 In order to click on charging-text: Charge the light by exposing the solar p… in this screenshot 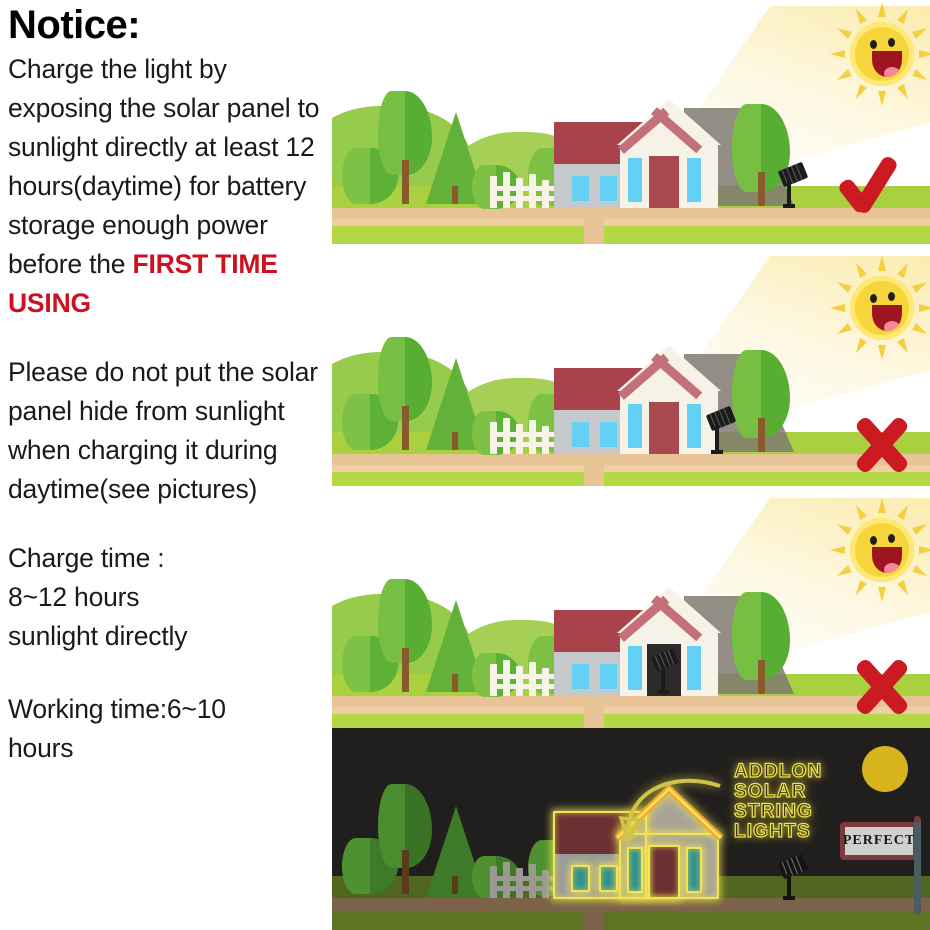, I will do `click(164, 167)`.